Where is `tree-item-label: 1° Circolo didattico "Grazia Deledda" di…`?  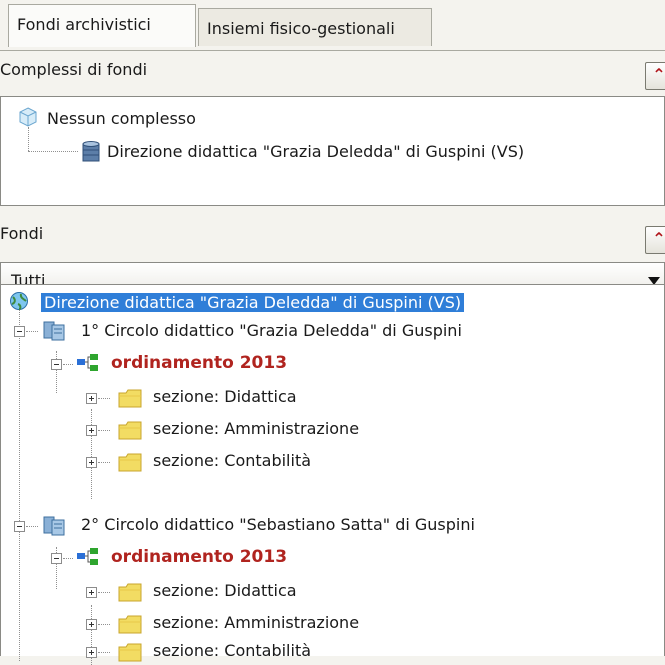 tree-item-label: 1° Circolo didattico "Grazia Deledda" di… is located at coordinates (271, 330).